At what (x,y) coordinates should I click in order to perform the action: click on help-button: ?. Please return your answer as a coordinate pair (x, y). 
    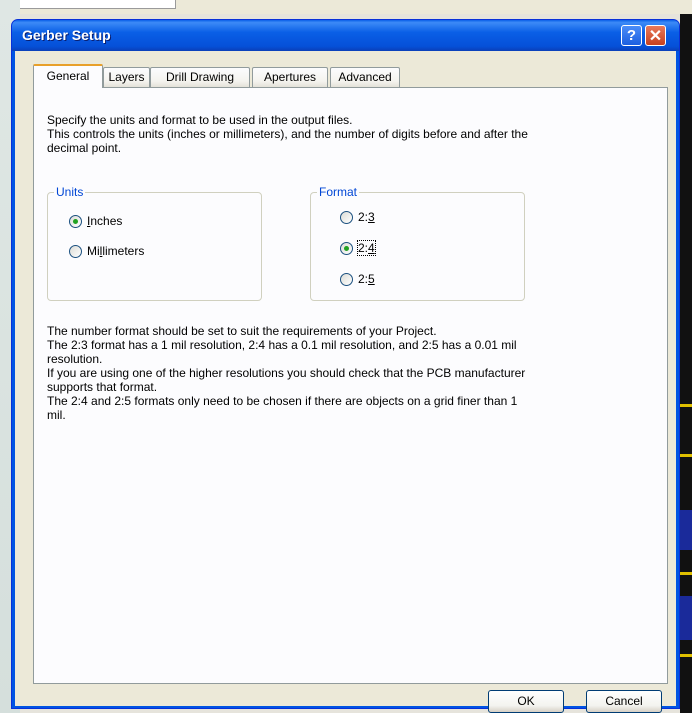
    Looking at the image, I should click on (631, 35).